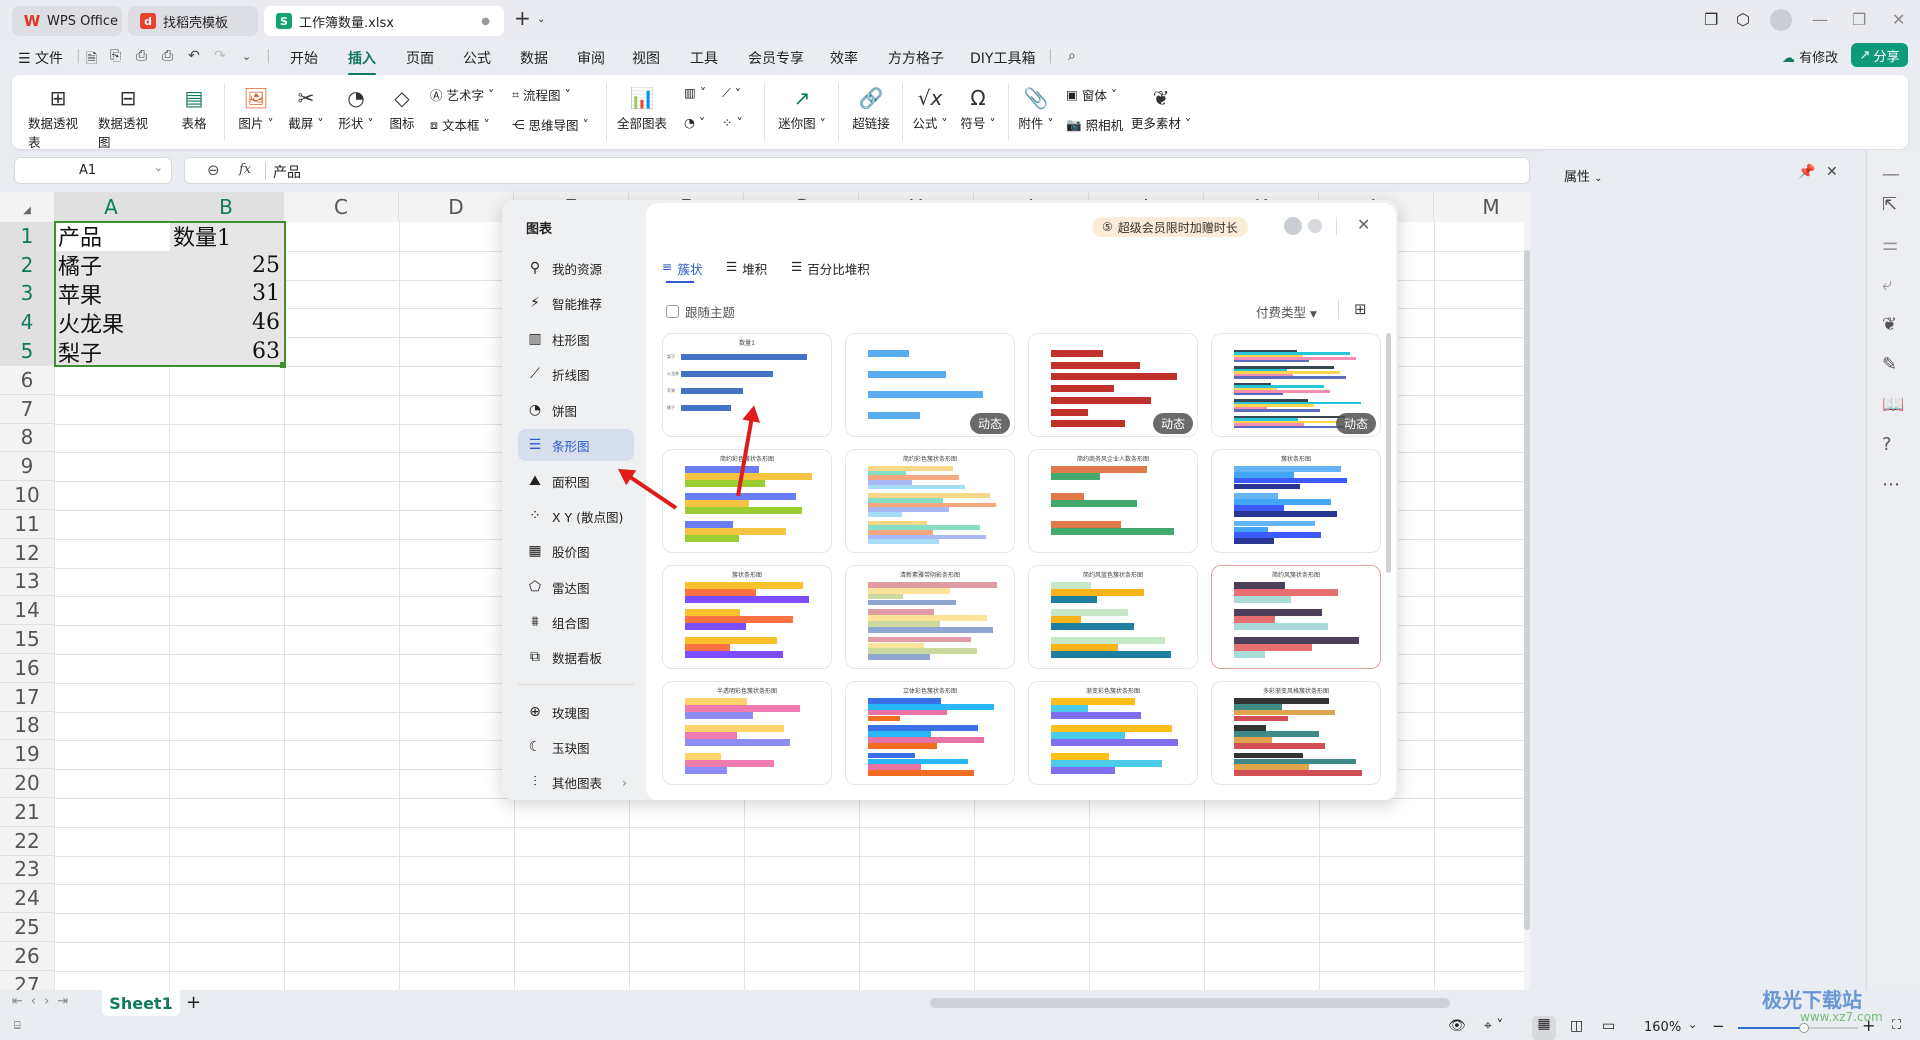 This screenshot has width=1920, height=1040. What do you see at coordinates (111, 207) in the screenshot?
I see `column-header-A: A` at bounding box center [111, 207].